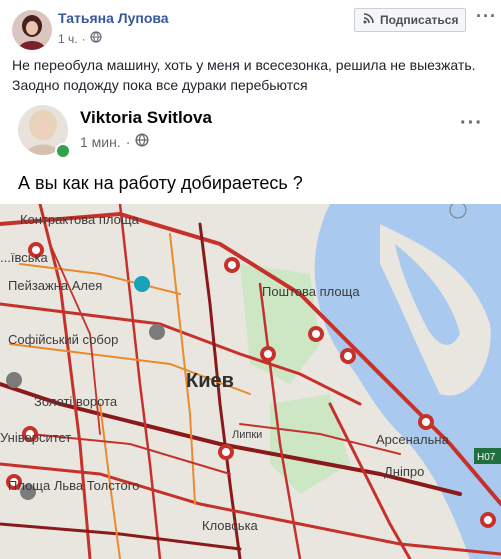 The height and width of the screenshot is (559, 501). Describe the element at coordinates (160, 183) in the screenshot. I see `shared-post-text: А вы как на работу добираетесь ?` at that location.